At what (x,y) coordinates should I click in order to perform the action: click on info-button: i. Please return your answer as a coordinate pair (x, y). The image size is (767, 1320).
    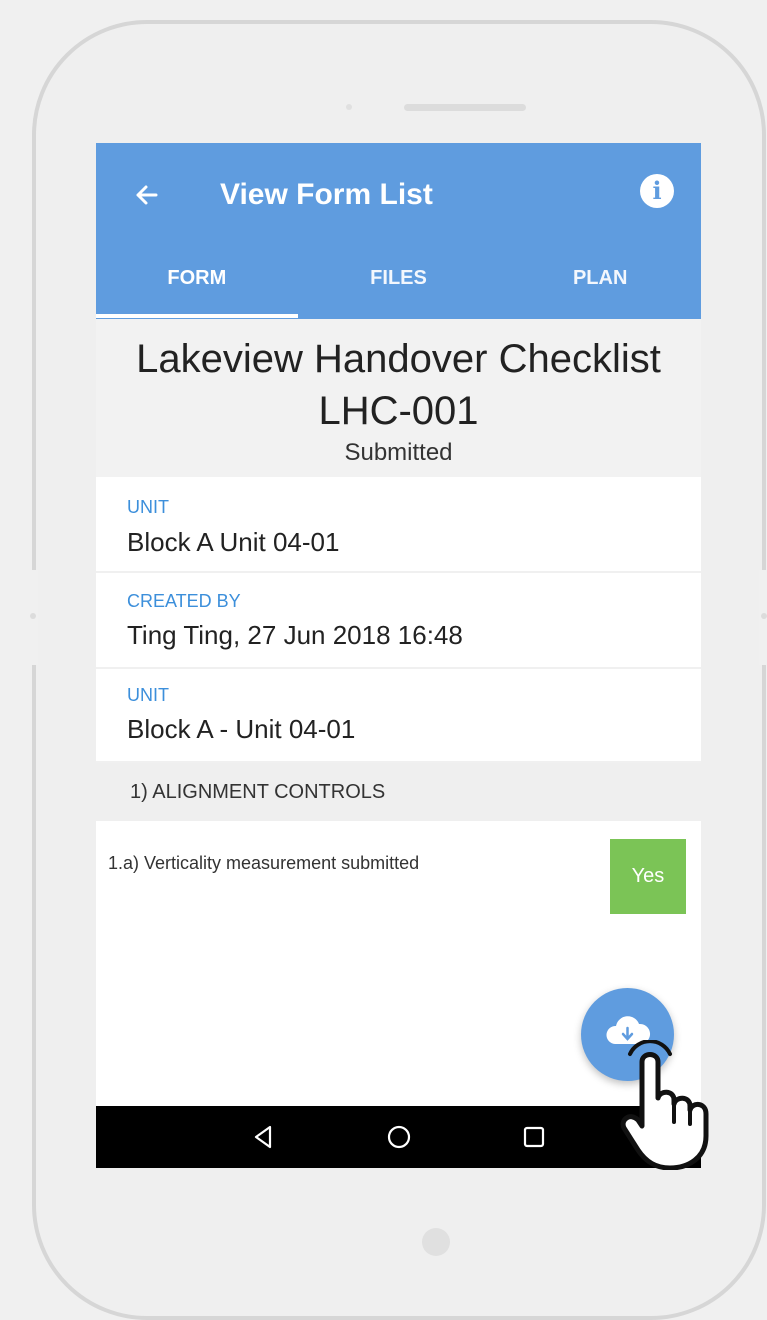
    Looking at the image, I should click on (657, 191).